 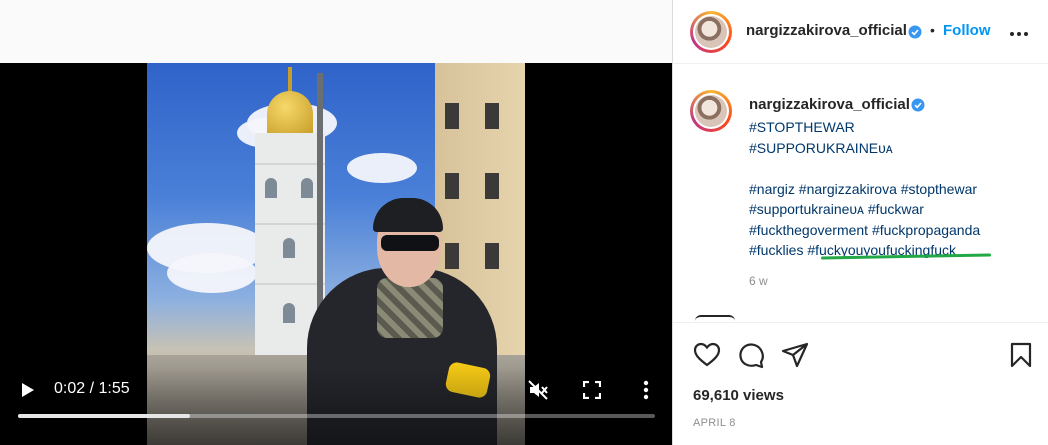 What do you see at coordinates (707, 355) in the screenshot?
I see `heart-icon` at bounding box center [707, 355].